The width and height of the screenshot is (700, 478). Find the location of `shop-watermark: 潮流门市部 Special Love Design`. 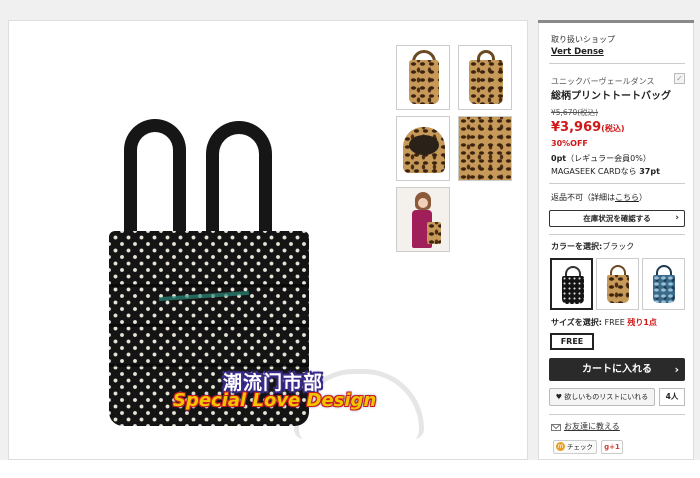

shop-watermark: 潮流门市部 Special Love Design is located at coordinates (275, 394).